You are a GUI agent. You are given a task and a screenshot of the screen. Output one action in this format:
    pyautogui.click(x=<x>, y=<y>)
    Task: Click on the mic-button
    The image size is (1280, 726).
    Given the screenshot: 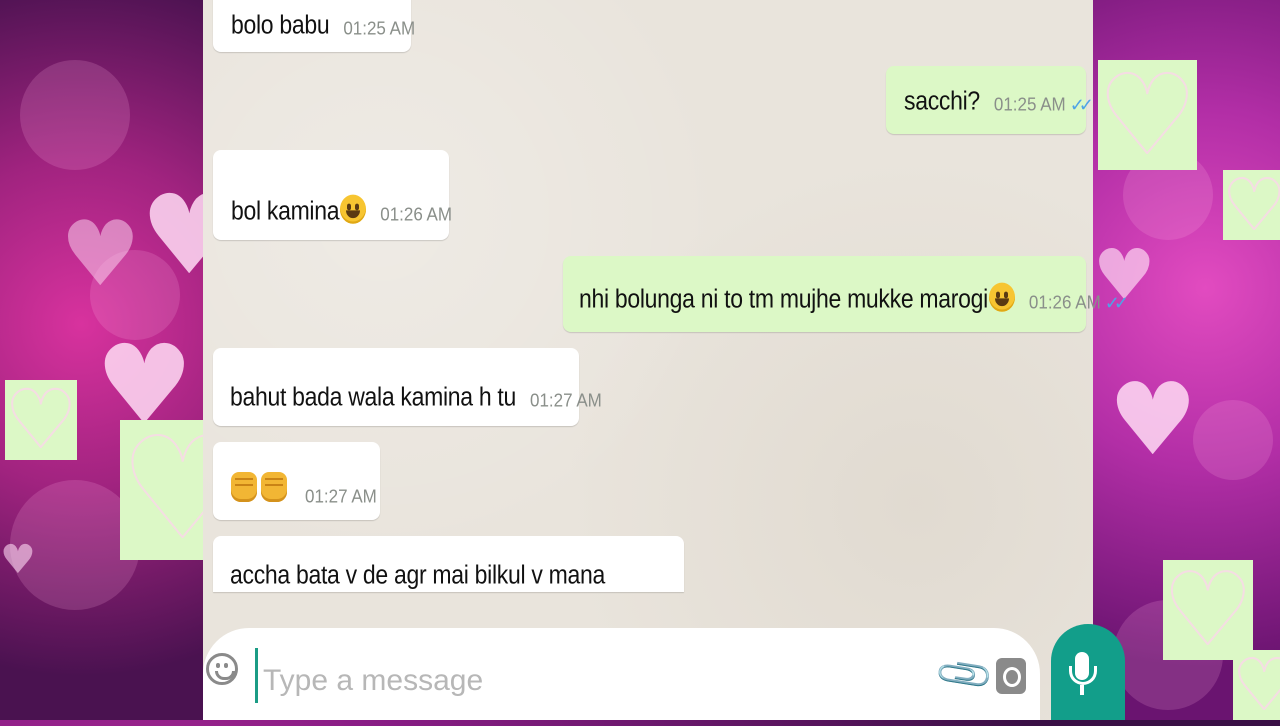 What is the action you would take?
    pyautogui.click(x=1088, y=672)
    